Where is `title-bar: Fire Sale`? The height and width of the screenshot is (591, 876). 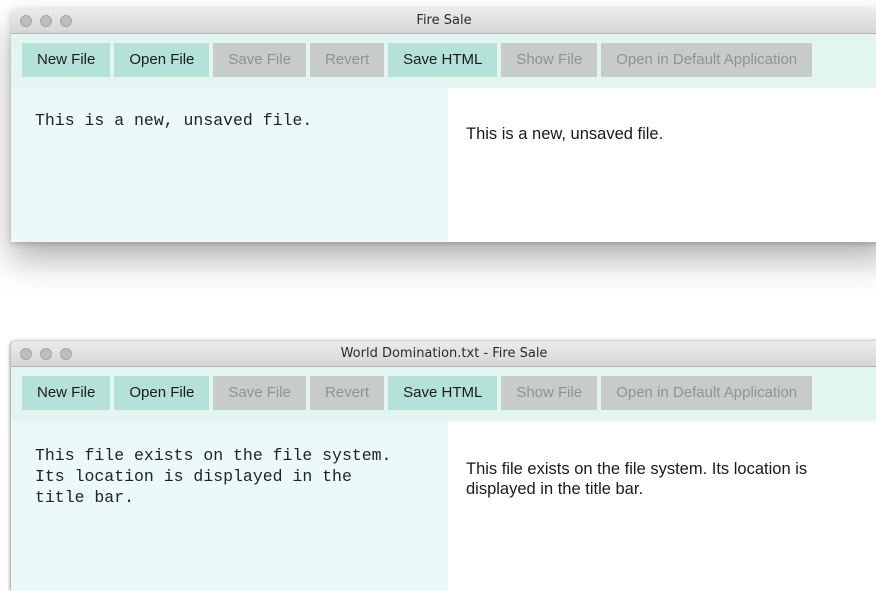
title-bar: Fire Sale is located at coordinates (443, 21).